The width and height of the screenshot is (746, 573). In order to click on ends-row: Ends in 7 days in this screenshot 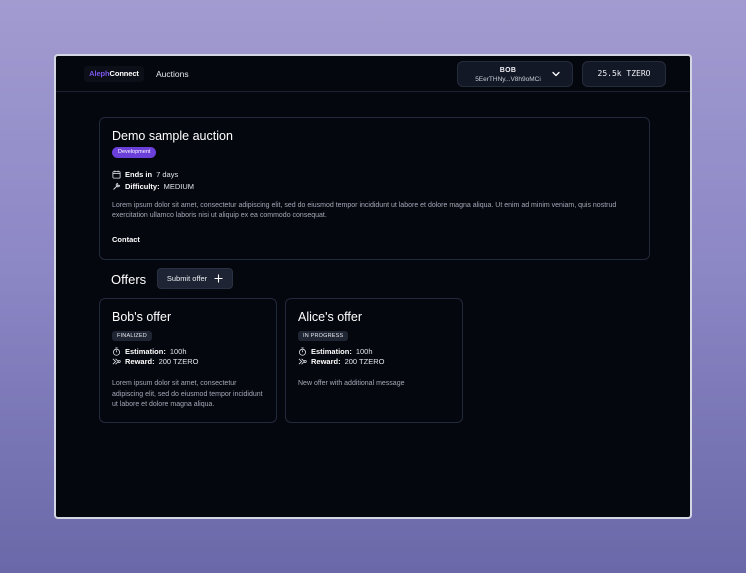, I will do `click(145, 174)`.